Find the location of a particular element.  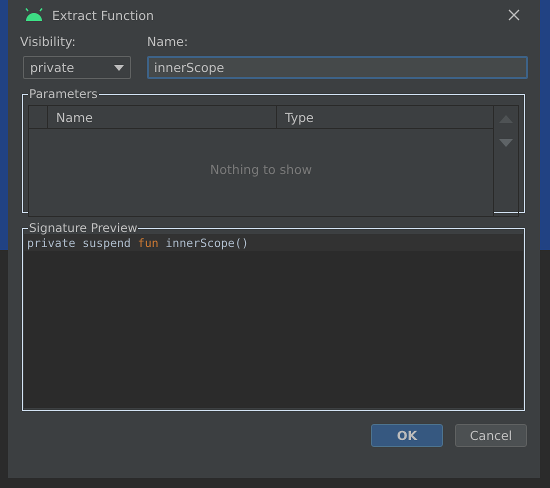

group-title: Signature Preview is located at coordinates (83, 228).